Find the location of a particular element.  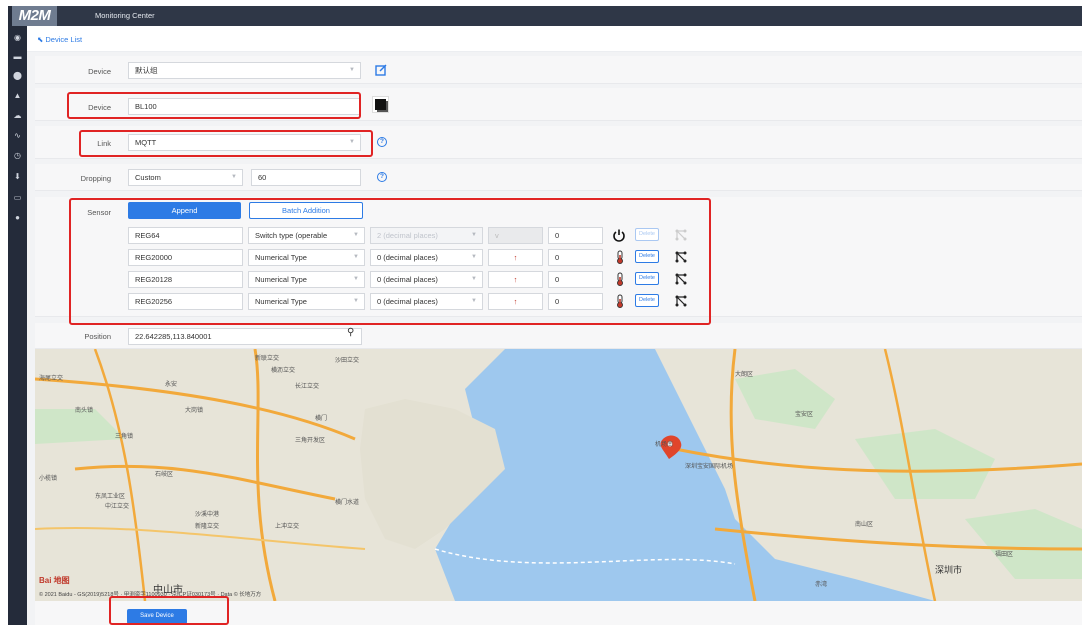

map-label: 深圳宝安国际机场 is located at coordinates (709, 467).